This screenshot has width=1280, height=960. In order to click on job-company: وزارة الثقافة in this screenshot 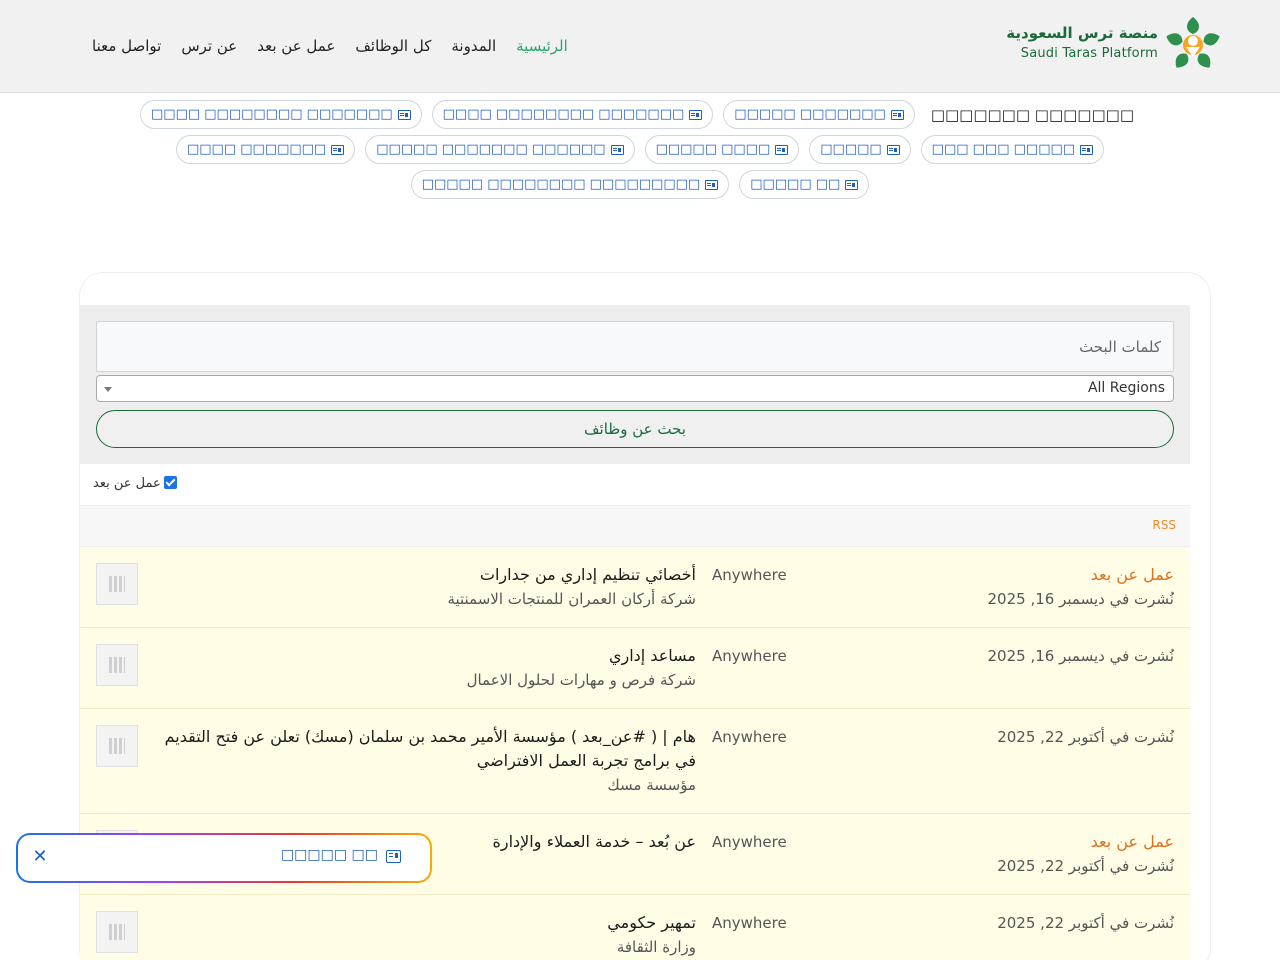, I will do `click(656, 947)`.